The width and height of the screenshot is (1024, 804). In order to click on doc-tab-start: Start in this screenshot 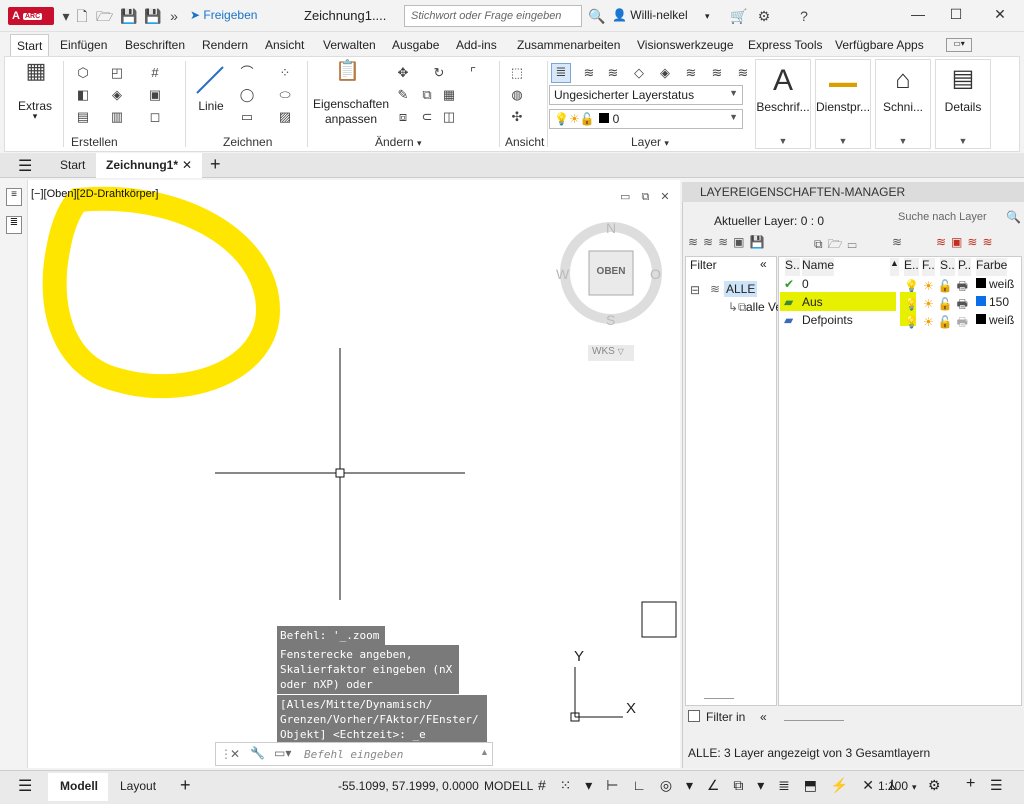, I will do `click(72, 165)`.